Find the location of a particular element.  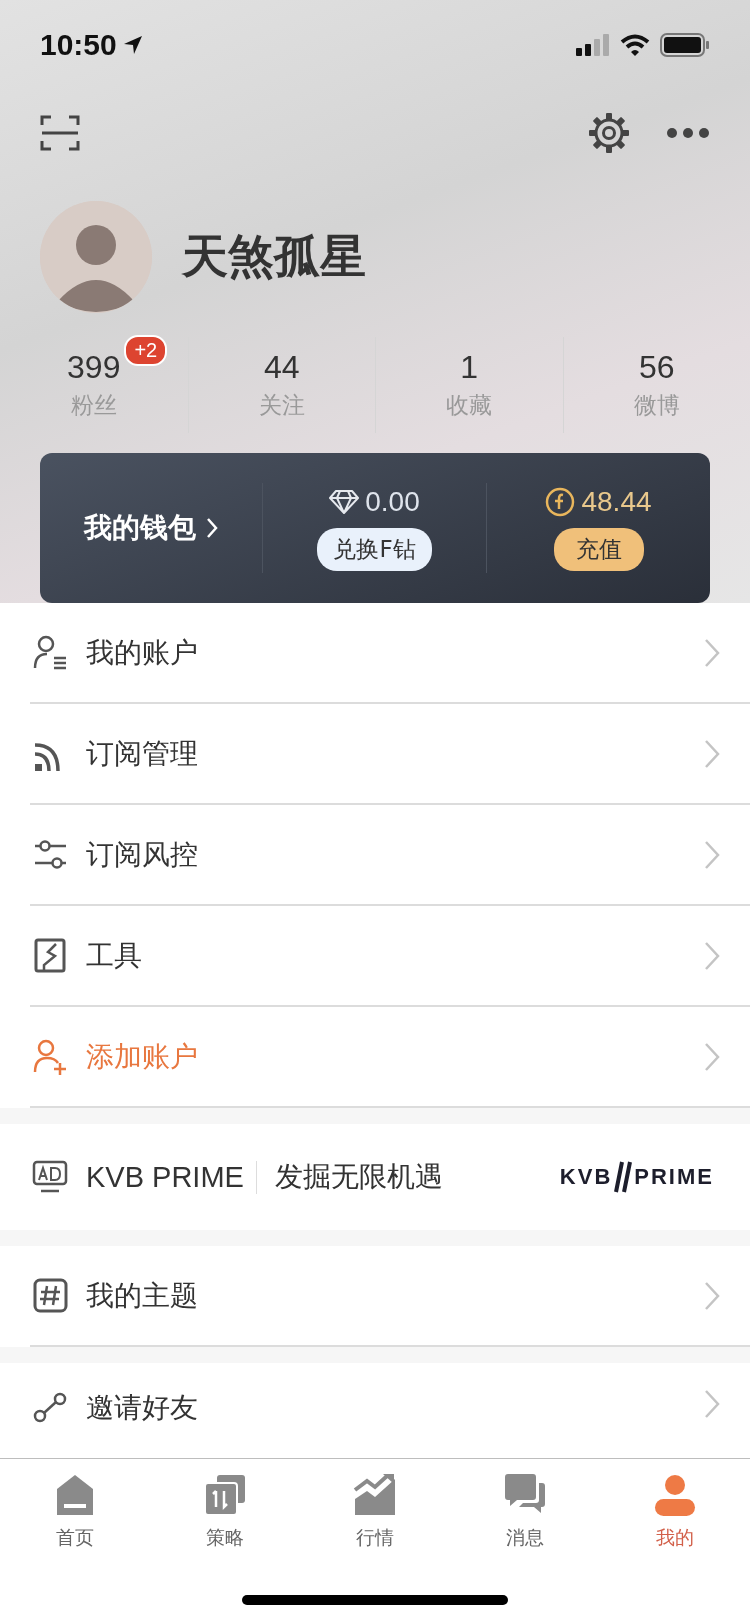

ad-icon is located at coordinates (50, 1177).